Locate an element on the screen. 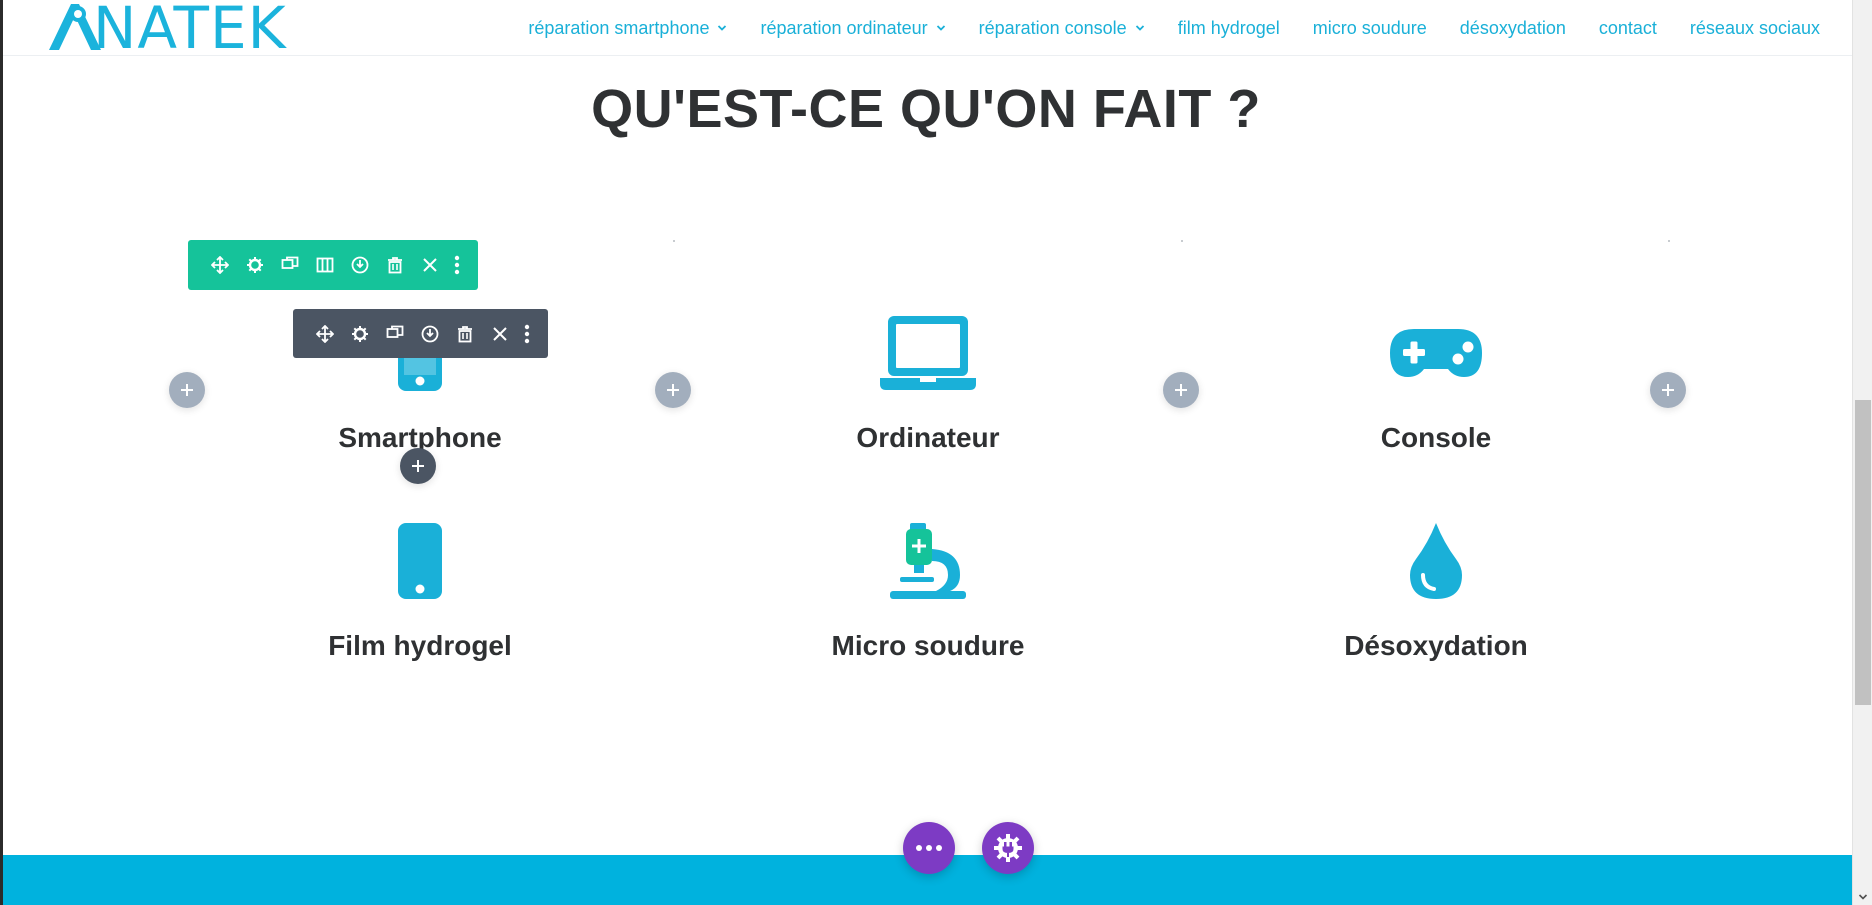 The image size is (1872, 905). nav-item-label: désoxydation is located at coordinates (1512, 27).